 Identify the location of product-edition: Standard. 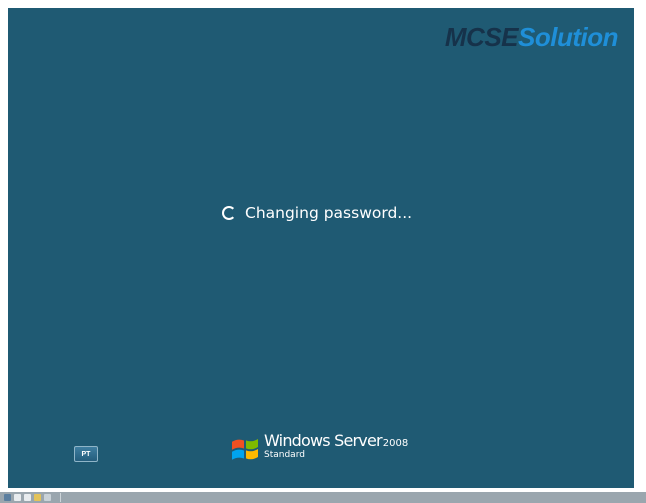
(284, 455).